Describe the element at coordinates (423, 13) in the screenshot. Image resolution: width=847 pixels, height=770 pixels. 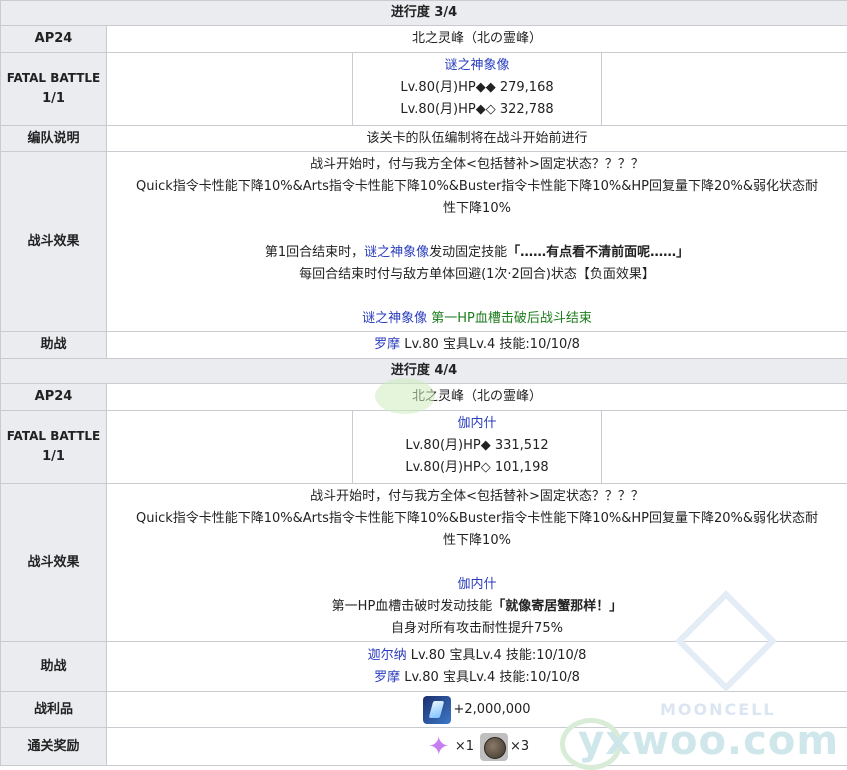
I see `stage-header: 进行度 3/4` at that location.